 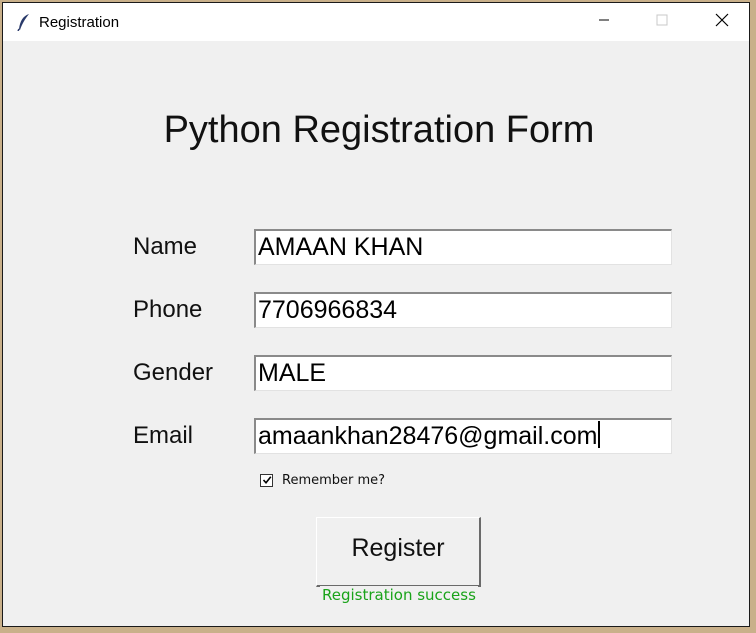 What do you see at coordinates (334, 480) in the screenshot?
I see `remember-me-label: Remember me?` at bounding box center [334, 480].